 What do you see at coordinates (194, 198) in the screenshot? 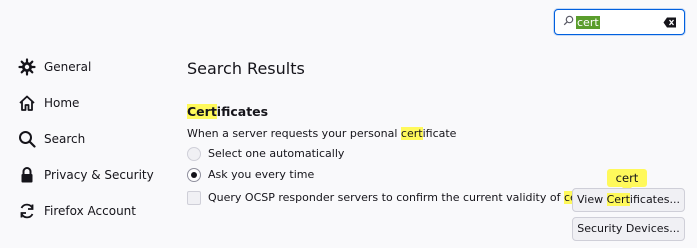
I see `ocsp-checkbox` at bounding box center [194, 198].